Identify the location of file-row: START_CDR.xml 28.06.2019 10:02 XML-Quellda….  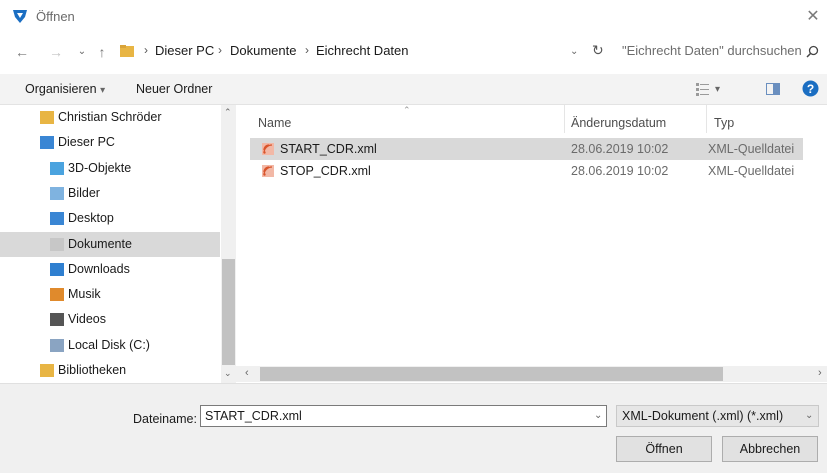
(526, 149).